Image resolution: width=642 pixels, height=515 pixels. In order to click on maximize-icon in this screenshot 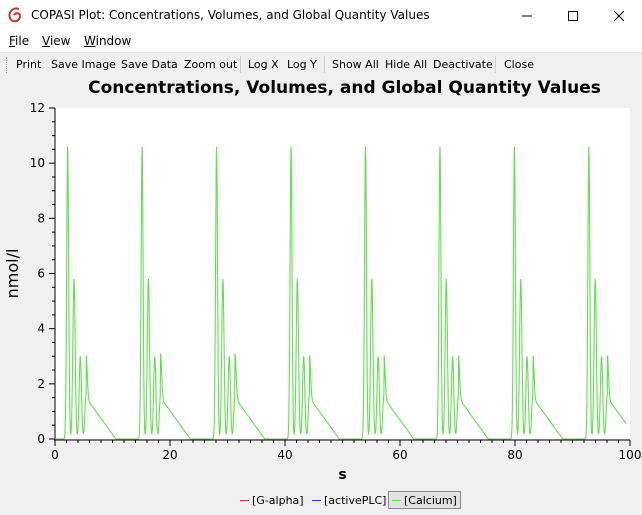, I will do `click(573, 15)`.